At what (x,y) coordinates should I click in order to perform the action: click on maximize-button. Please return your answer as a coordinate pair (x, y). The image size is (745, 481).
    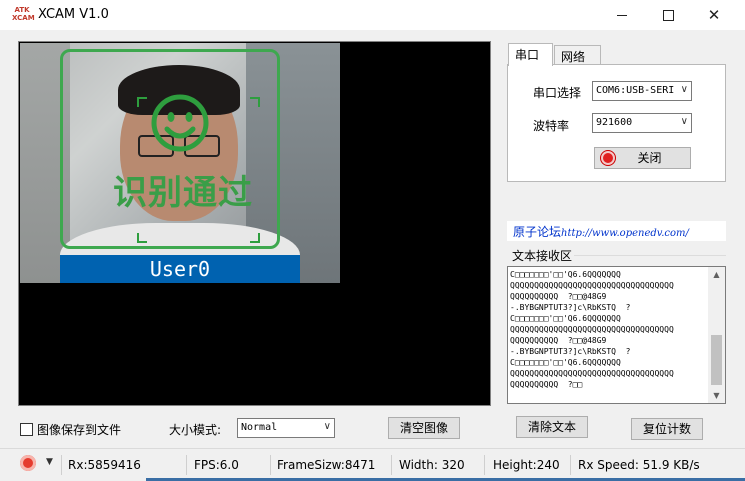
    Looking at the image, I should click on (668, 15).